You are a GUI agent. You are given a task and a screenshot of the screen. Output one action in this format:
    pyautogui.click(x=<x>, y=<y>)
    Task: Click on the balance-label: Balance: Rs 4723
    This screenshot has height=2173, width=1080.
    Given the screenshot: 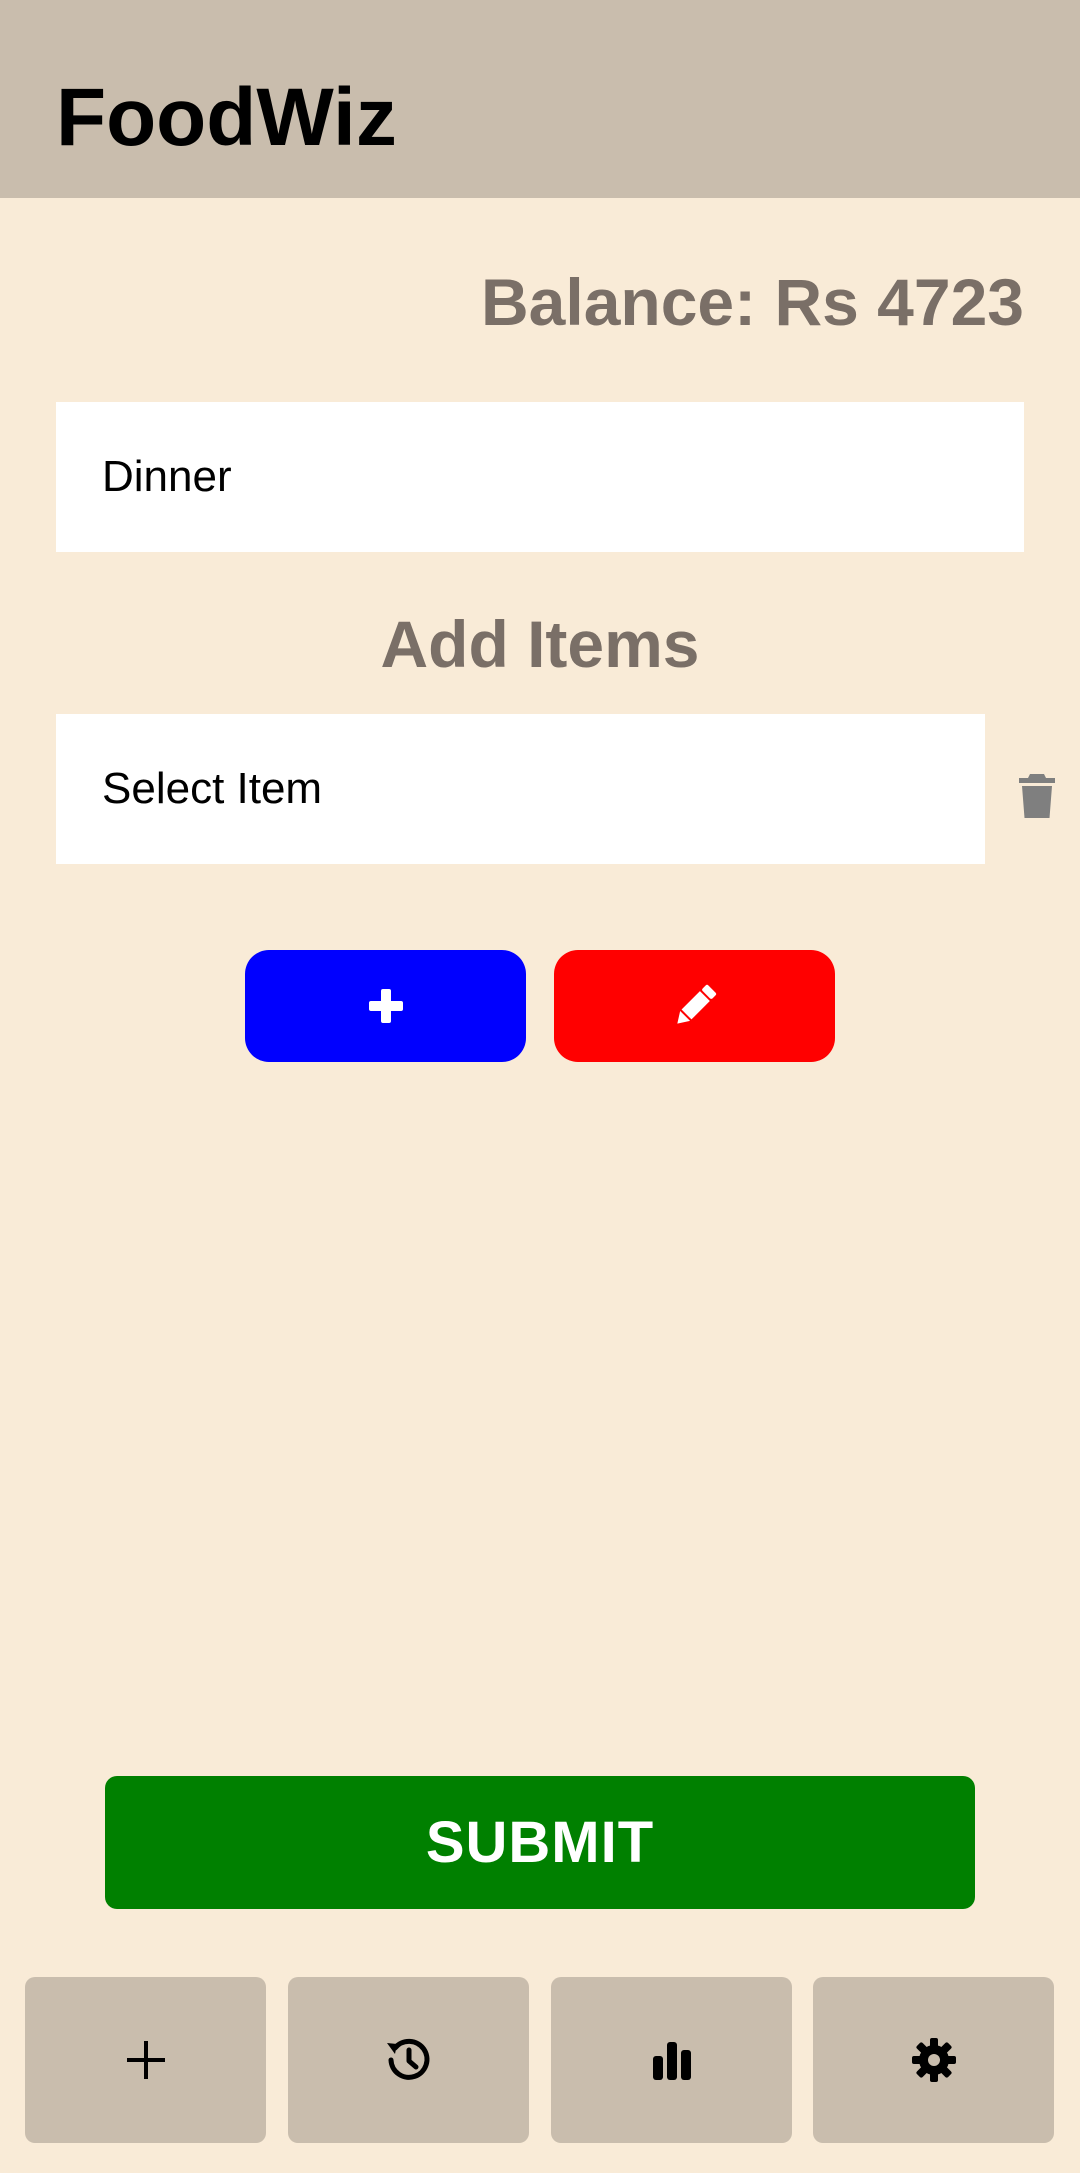 What is the action you would take?
    pyautogui.click(x=752, y=302)
    